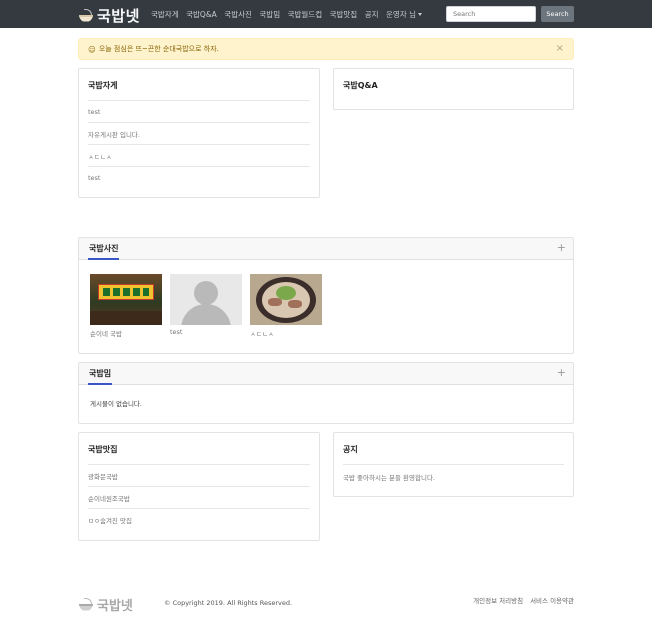 The image size is (652, 626). I want to click on privacy-policy-link: 개인정보 처리방침, so click(498, 600).